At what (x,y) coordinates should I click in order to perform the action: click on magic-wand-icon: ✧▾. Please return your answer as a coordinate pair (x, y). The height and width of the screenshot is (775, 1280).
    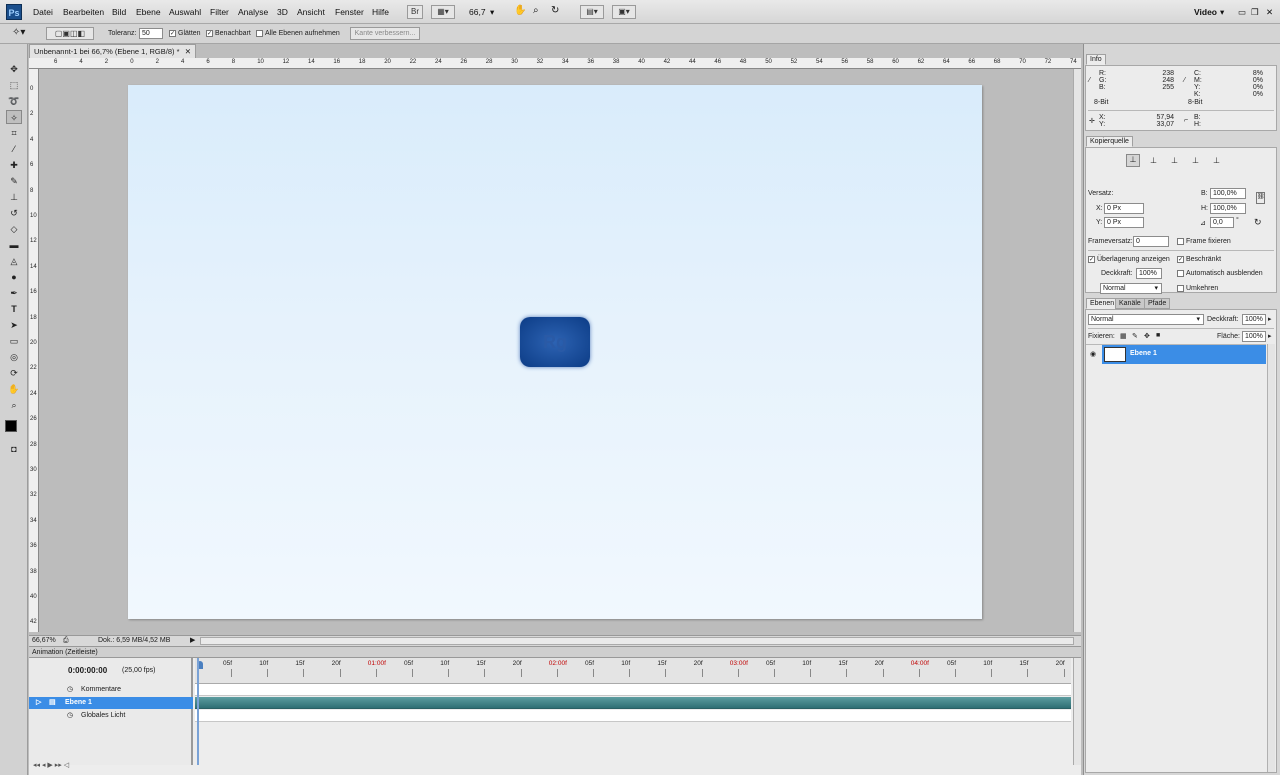
    Looking at the image, I should click on (18, 32).